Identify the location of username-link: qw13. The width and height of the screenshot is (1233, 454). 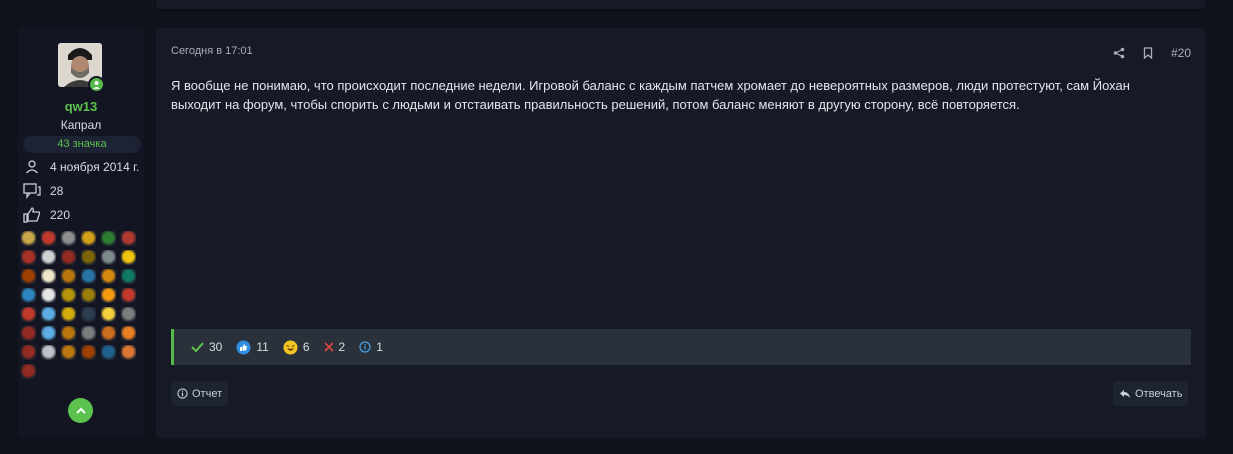
(81, 106).